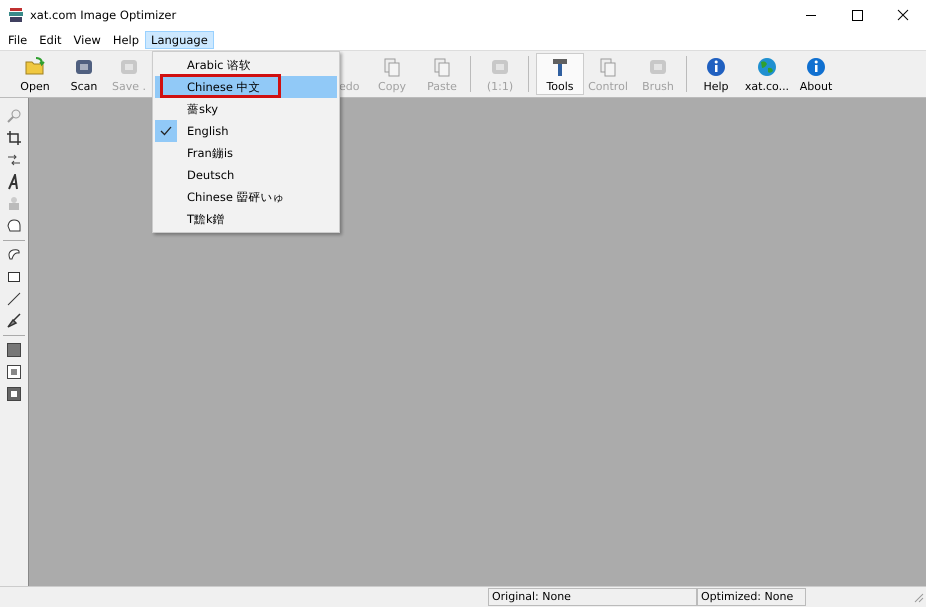 This screenshot has width=926, height=607. I want to click on menu-item: Deutsch, so click(246, 175).